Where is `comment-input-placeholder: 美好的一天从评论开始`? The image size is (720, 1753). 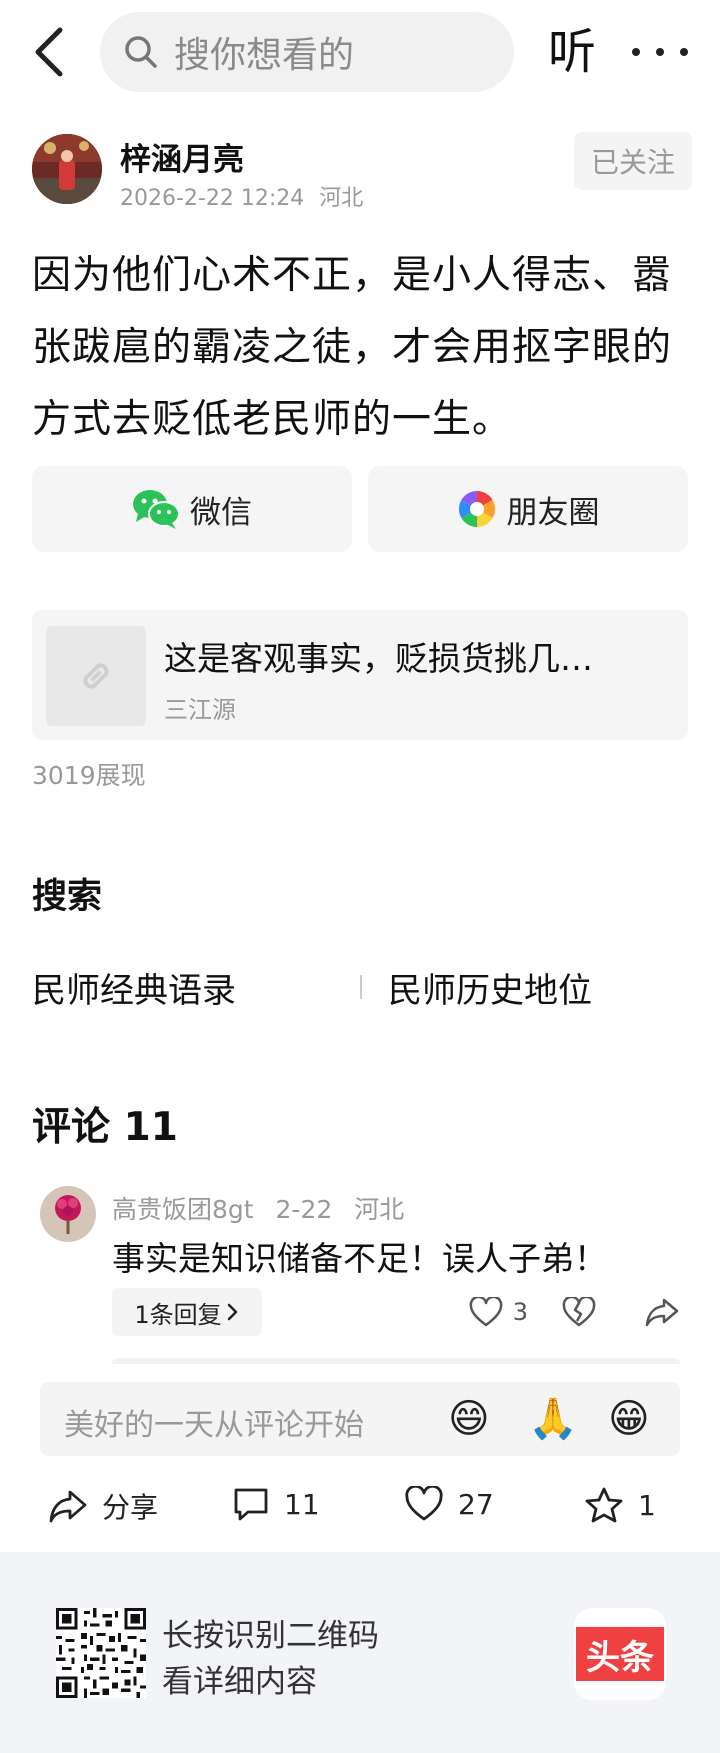 comment-input-placeholder: 美好的一天从评论开始 is located at coordinates (214, 1425).